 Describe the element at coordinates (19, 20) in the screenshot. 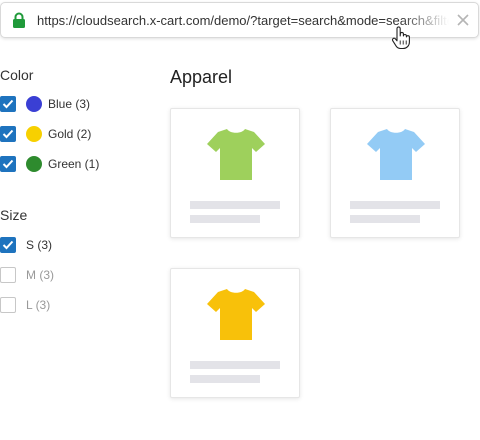

I see `lock-icon` at that location.